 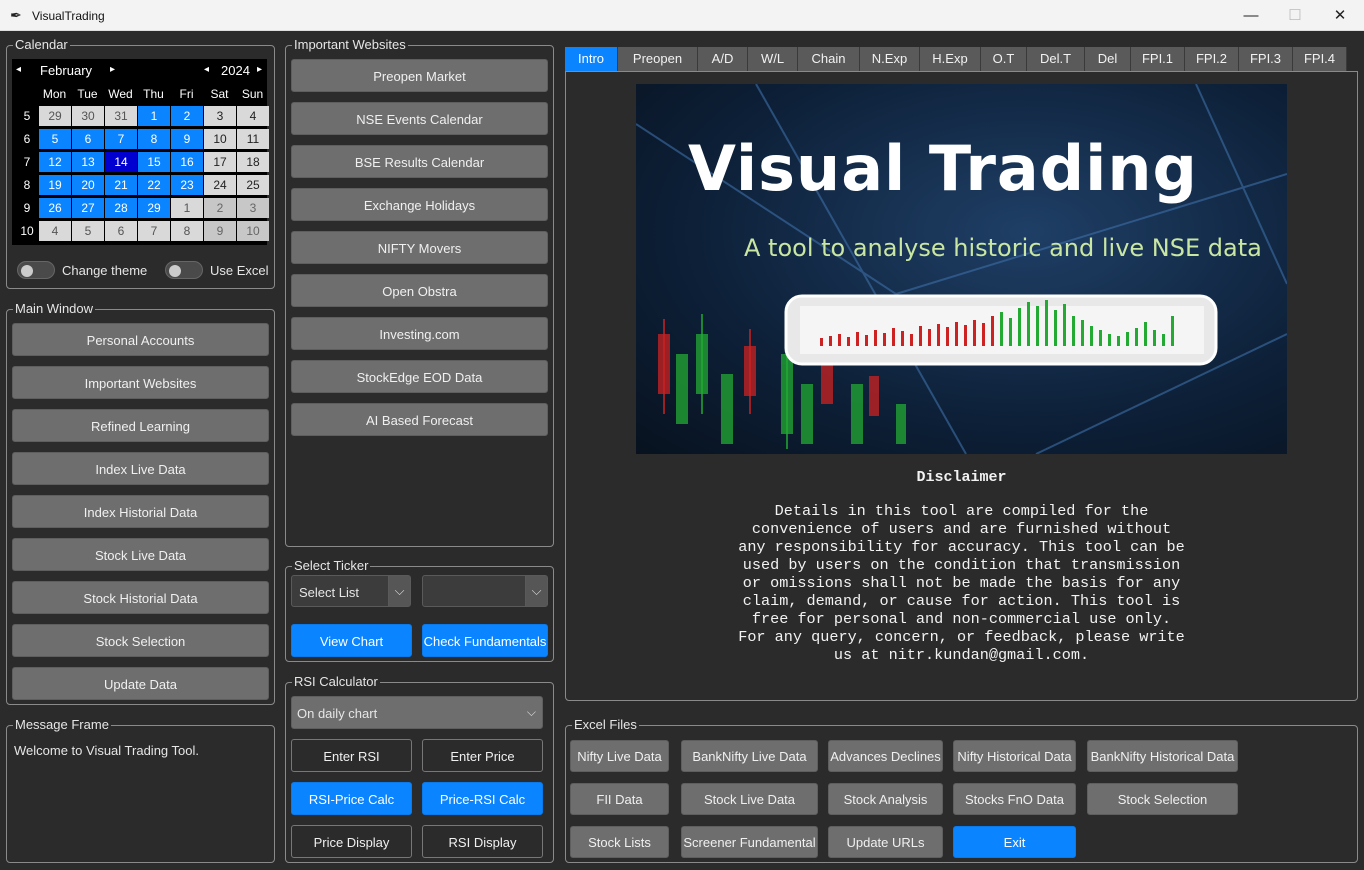 I want to click on stock-historial-data-button: Stock Historial Data, so click(x=140, y=597).